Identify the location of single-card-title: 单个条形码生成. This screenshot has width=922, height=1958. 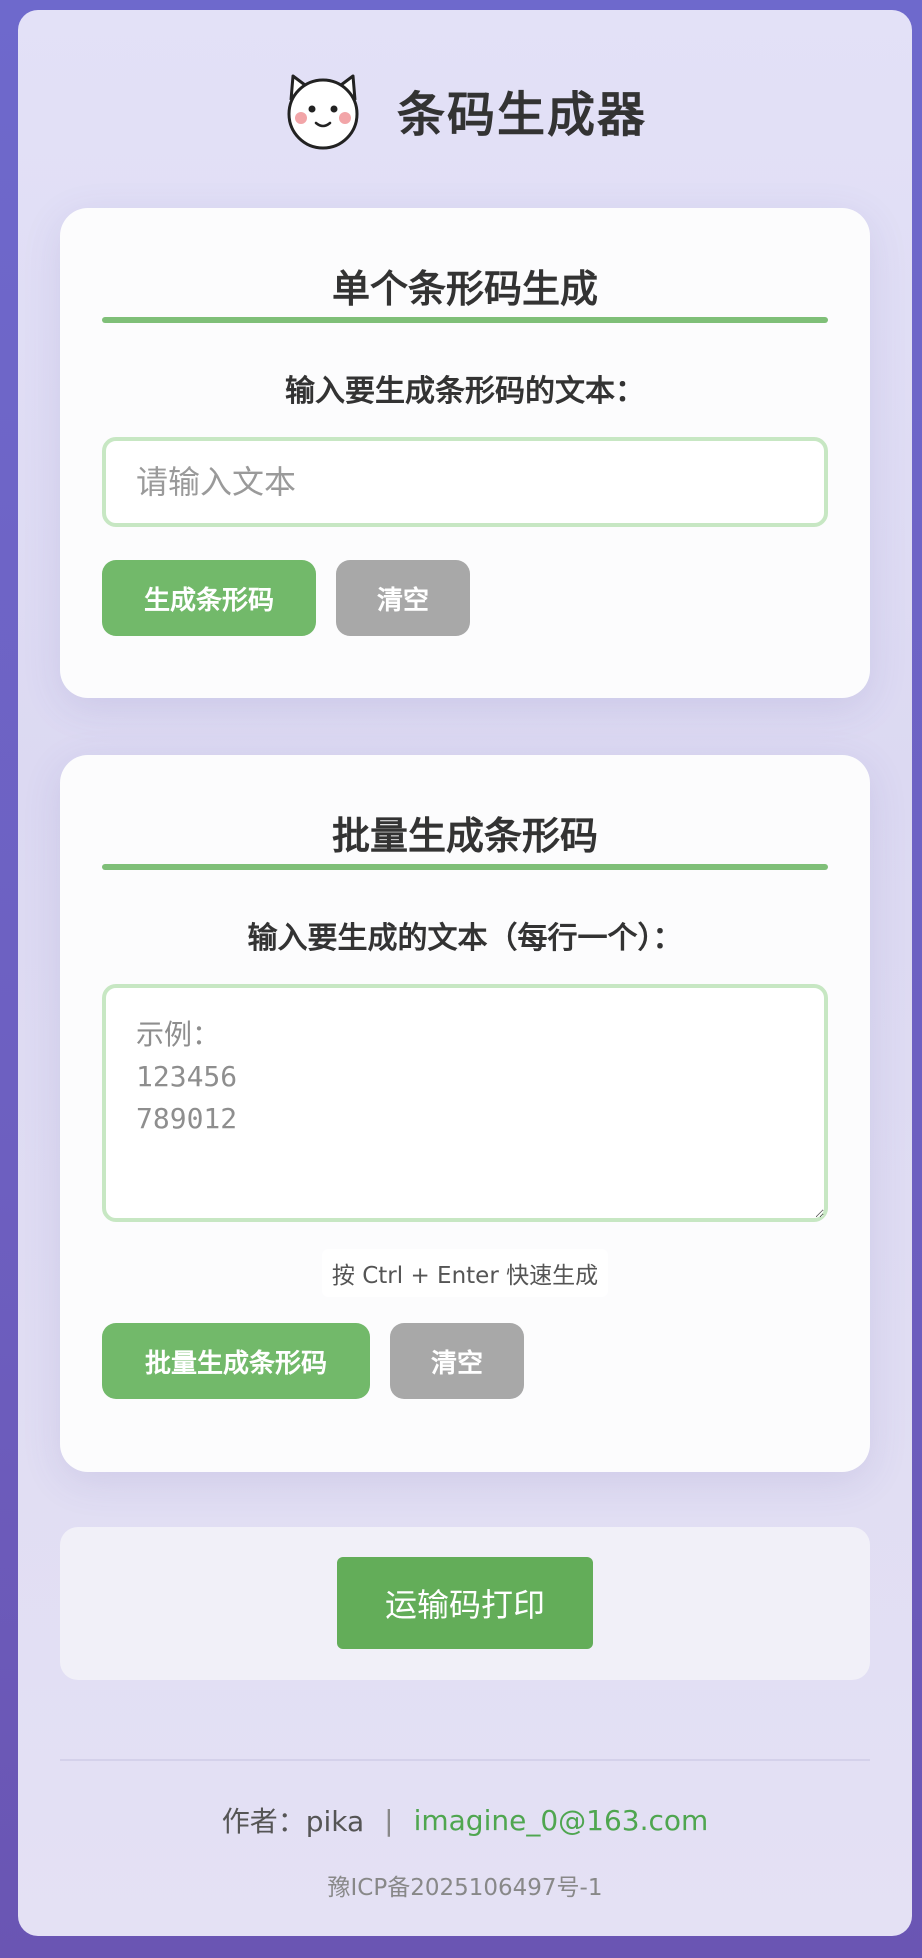
(464, 289).